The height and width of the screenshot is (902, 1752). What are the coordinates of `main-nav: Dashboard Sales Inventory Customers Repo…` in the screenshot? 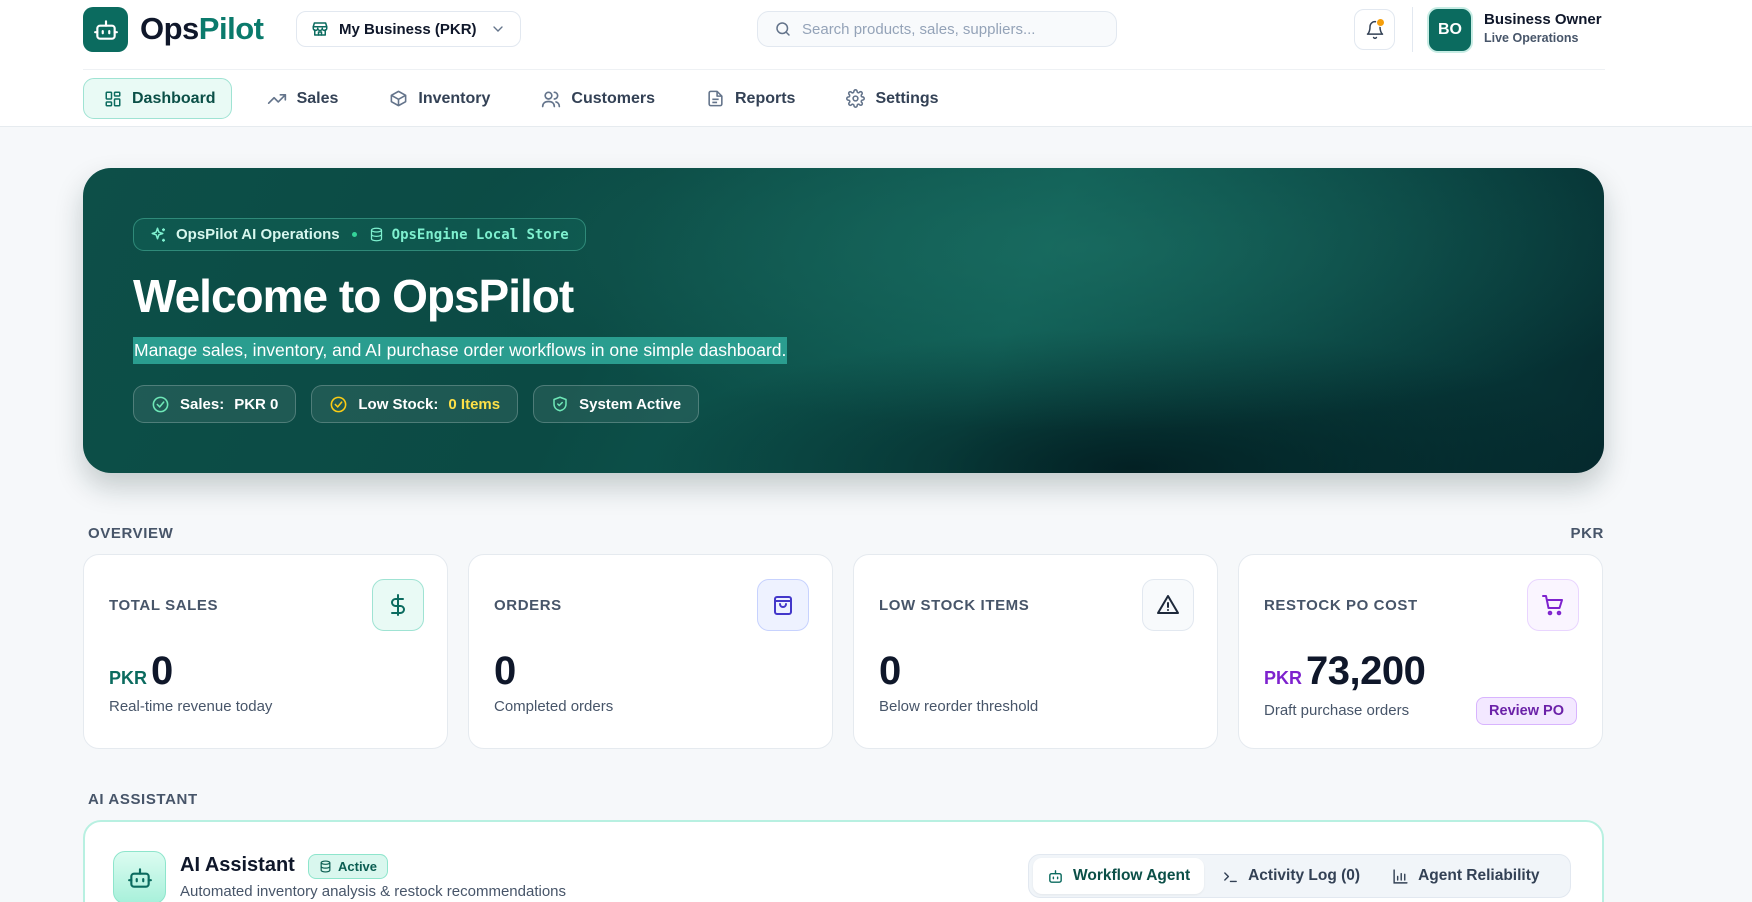 It's located at (519, 98).